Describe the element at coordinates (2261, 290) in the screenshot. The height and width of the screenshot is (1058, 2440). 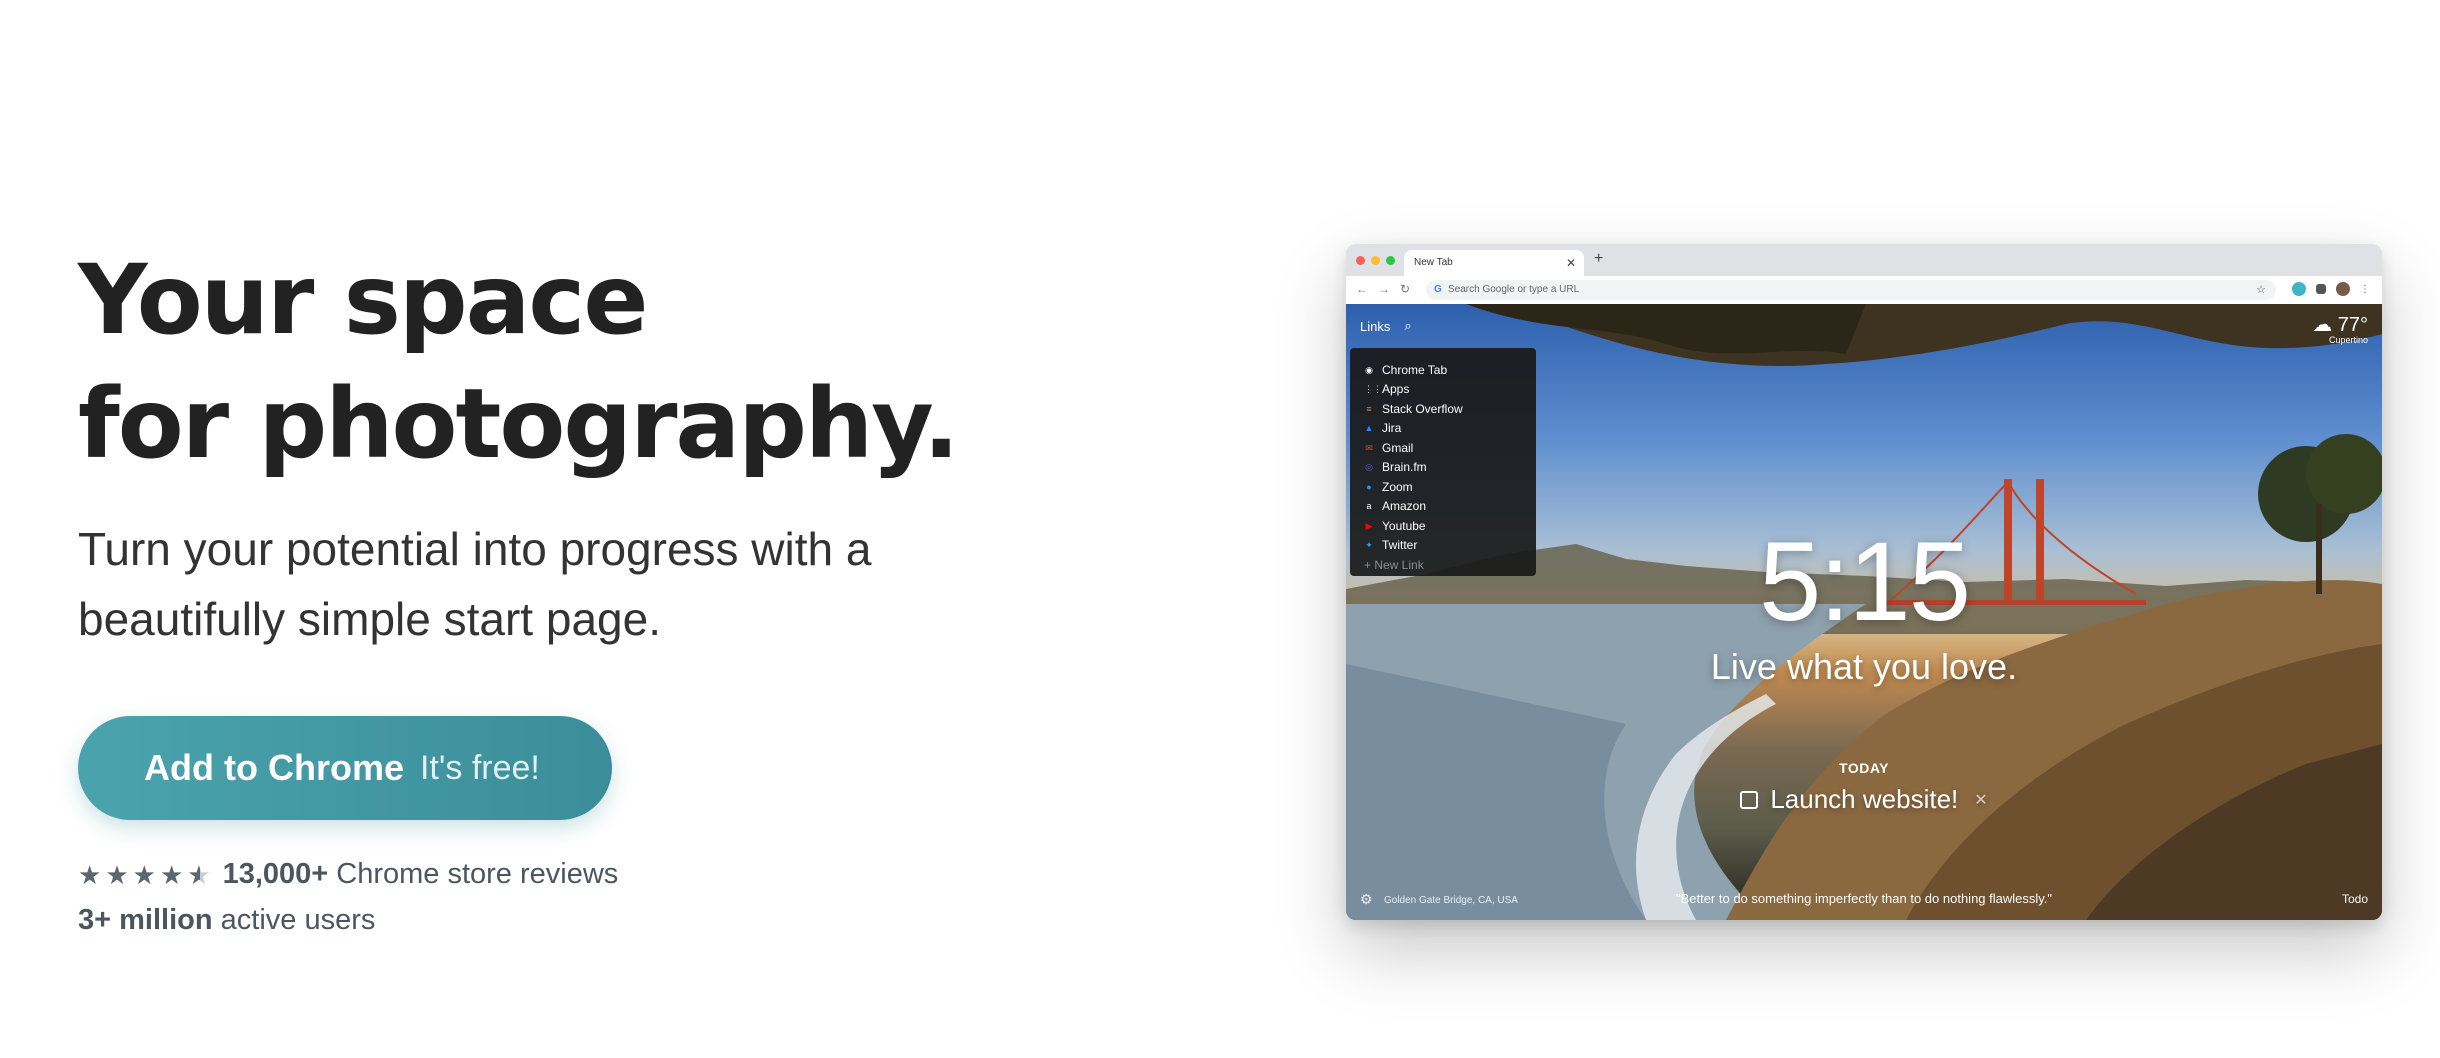
I see `bookmark-star-icon: ☆` at that location.